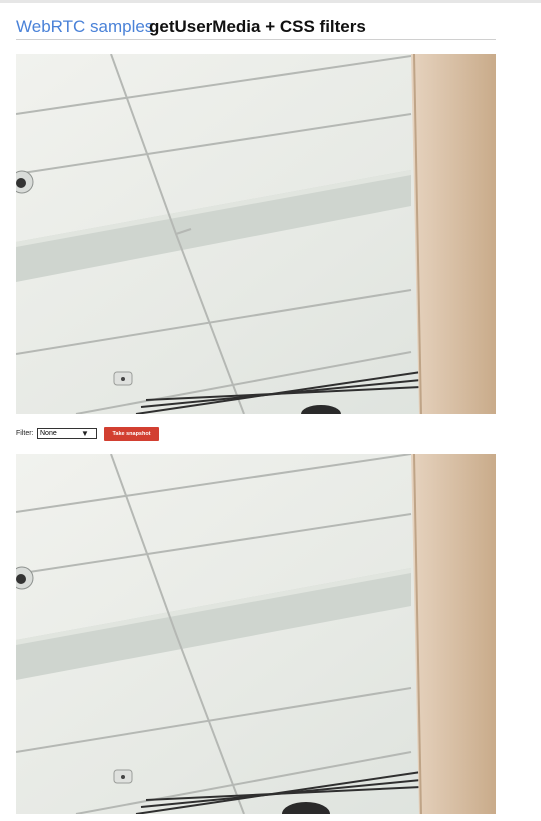 The image size is (541, 821). Describe the element at coordinates (270, 1) in the screenshot. I see `top-bar` at that location.